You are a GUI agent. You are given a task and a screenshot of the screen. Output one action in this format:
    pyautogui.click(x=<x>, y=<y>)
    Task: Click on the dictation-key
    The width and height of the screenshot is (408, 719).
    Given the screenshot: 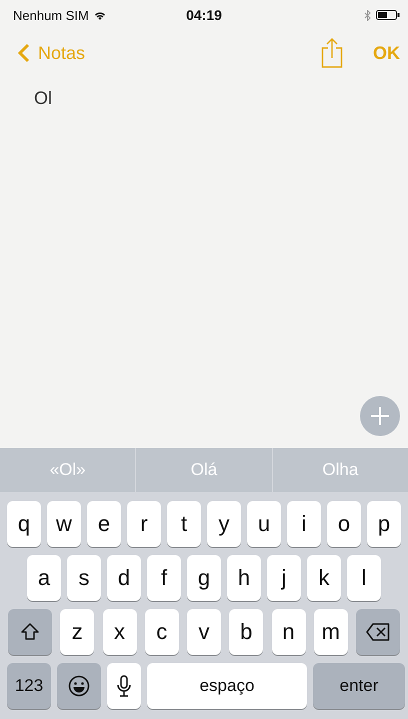 What is the action you would take?
    pyautogui.click(x=124, y=686)
    